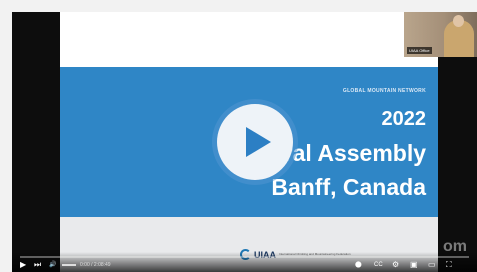 The width and height of the screenshot is (477, 272). Describe the element at coordinates (244, 262) in the screenshot. I see `player-controls-bar: ▶ ⏭ 🔊 0:00 / 2:08:49 ⬤ CC ⚙ ▣ ▭ ⛶` at that location.